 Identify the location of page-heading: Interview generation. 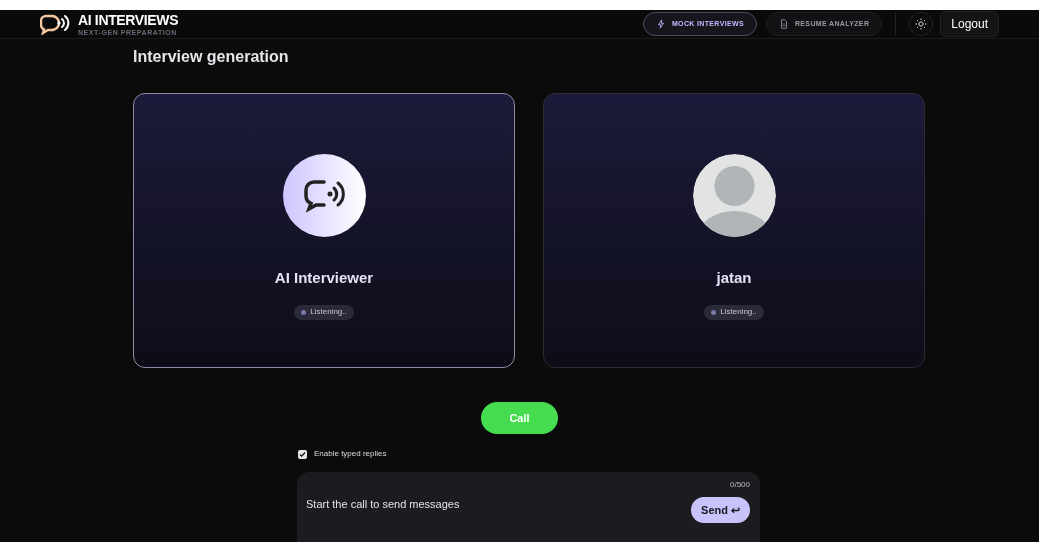
(211, 57).